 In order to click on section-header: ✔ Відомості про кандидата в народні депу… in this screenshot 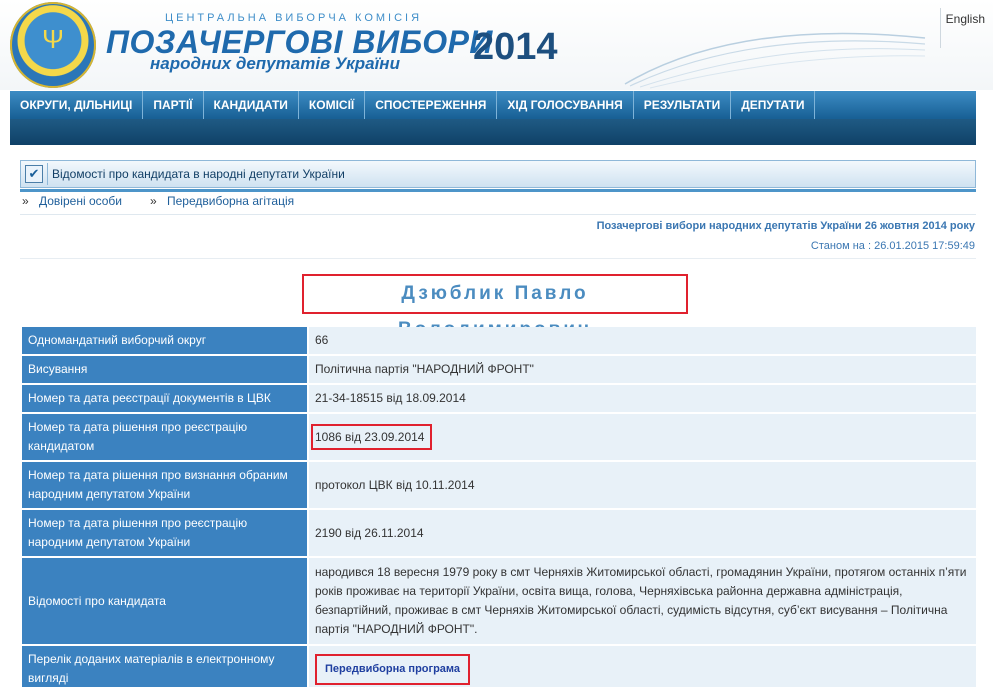, I will do `click(498, 174)`.